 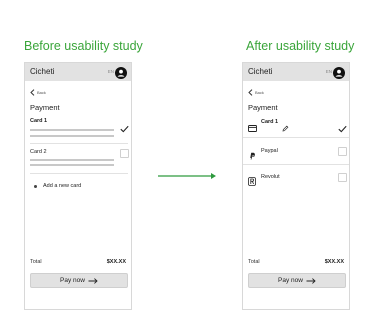 What do you see at coordinates (300, 46) in the screenshot?
I see `after-heading: After usability study` at bounding box center [300, 46].